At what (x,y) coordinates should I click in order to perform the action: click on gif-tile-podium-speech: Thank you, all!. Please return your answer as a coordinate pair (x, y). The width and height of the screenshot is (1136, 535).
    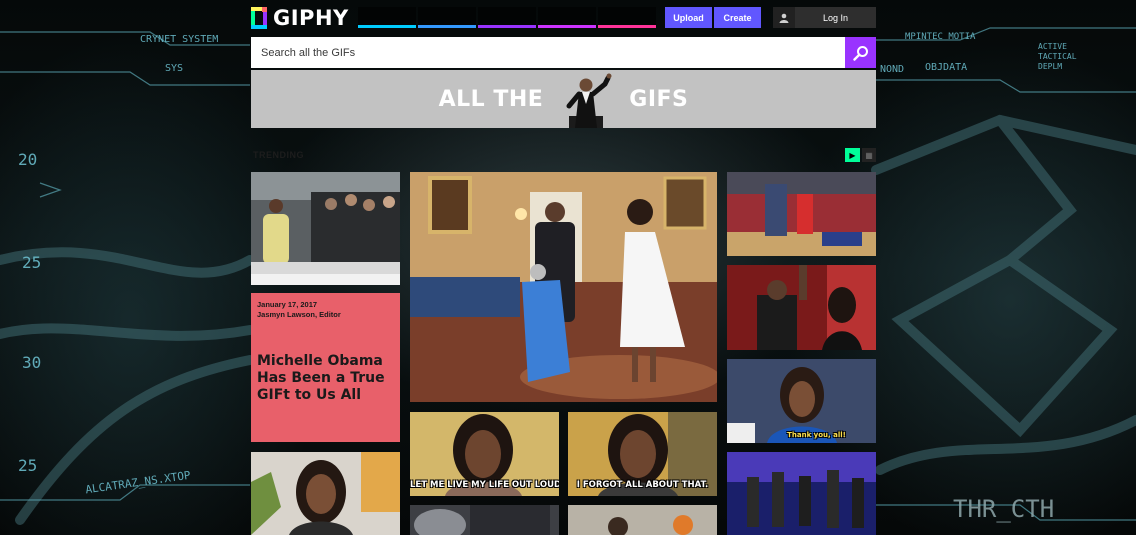
    Looking at the image, I should click on (801, 401).